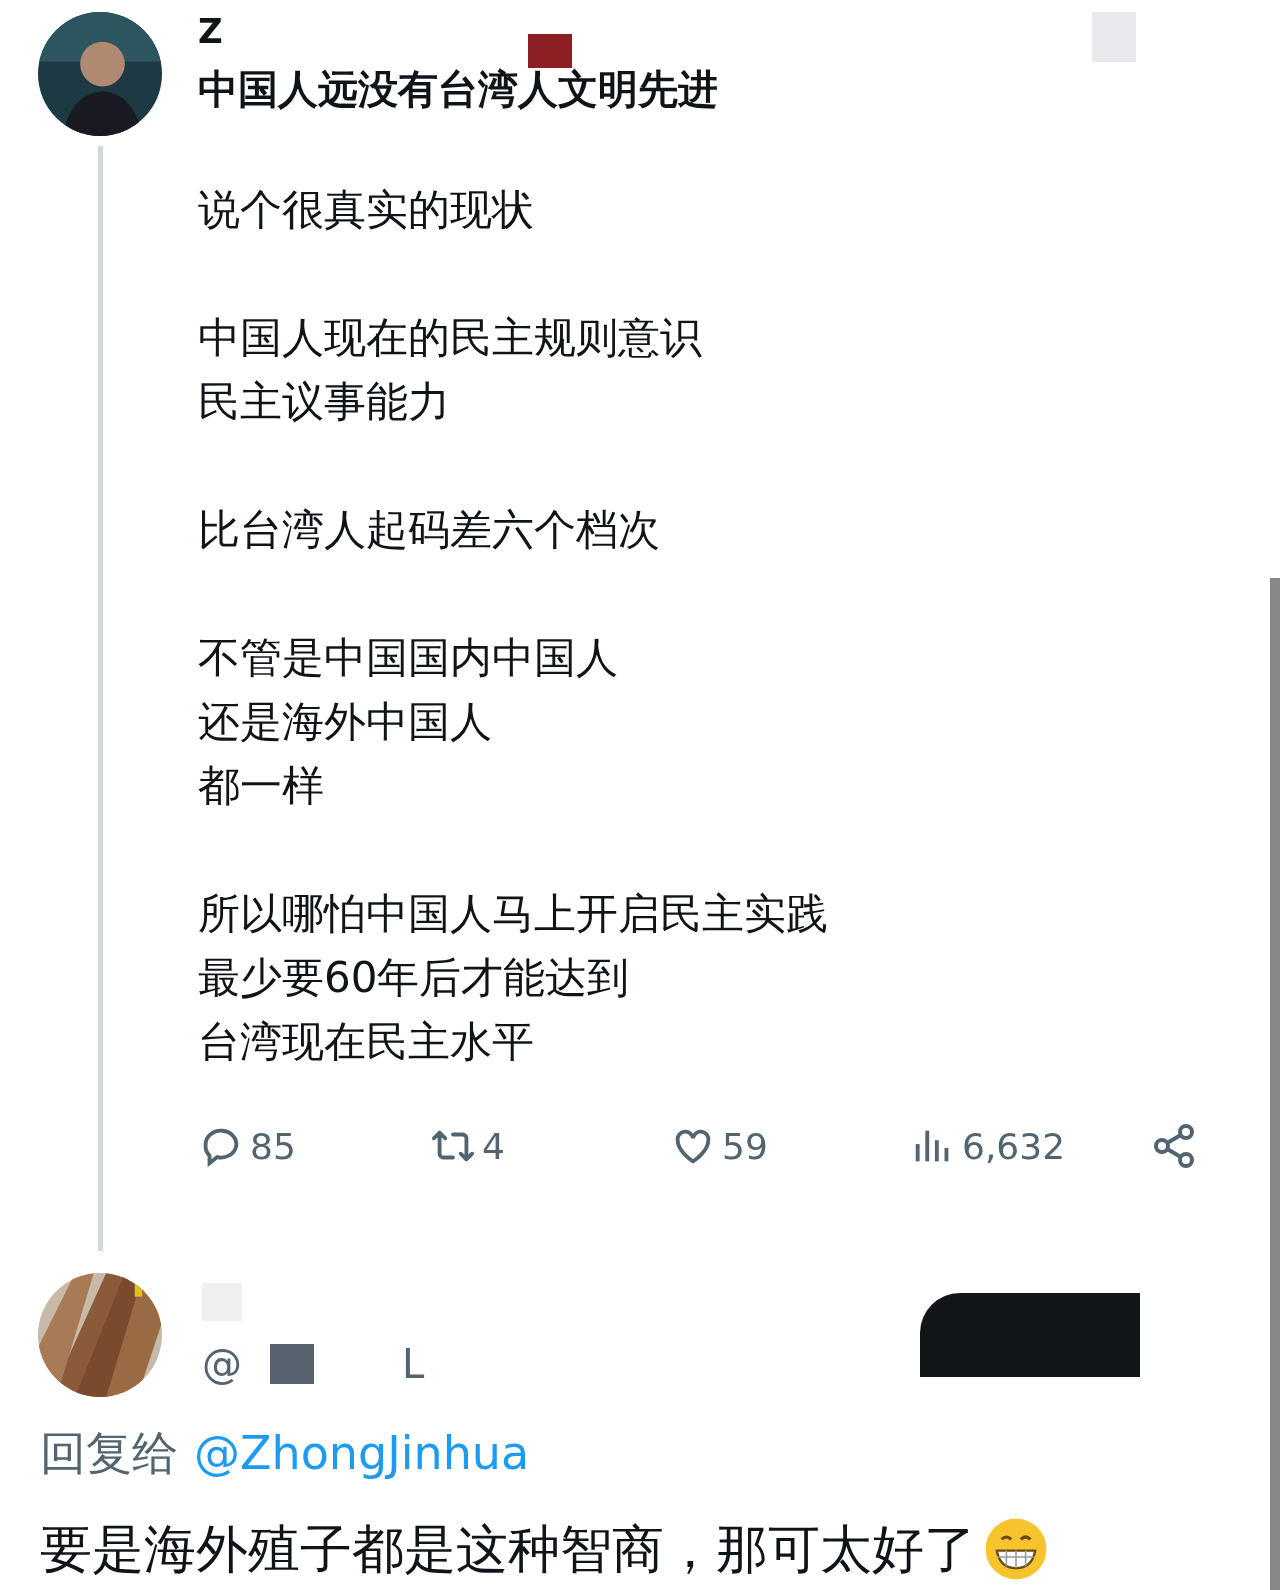  What do you see at coordinates (1014, 1146) in the screenshot?
I see `views-count: 6,632` at bounding box center [1014, 1146].